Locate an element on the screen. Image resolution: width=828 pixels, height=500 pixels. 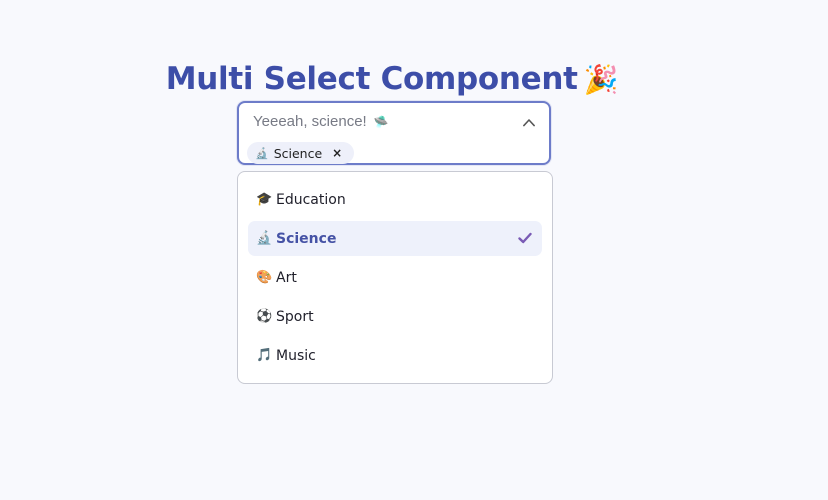
party-popper-icon: 🎉 is located at coordinates (601, 79).